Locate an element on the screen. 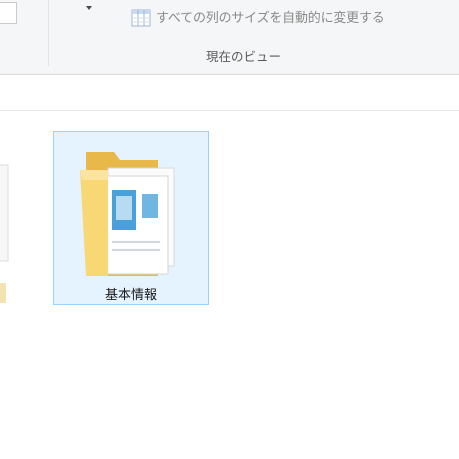  current-view-group-label: 現在のビュー is located at coordinates (244, 56).